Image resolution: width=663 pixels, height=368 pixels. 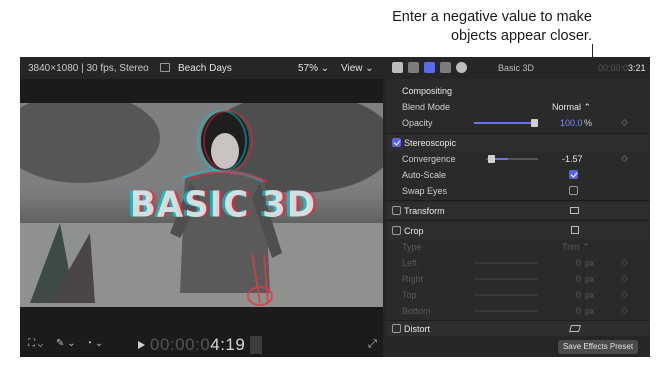 I want to click on crop-section-header: Crop, so click(x=518, y=231).